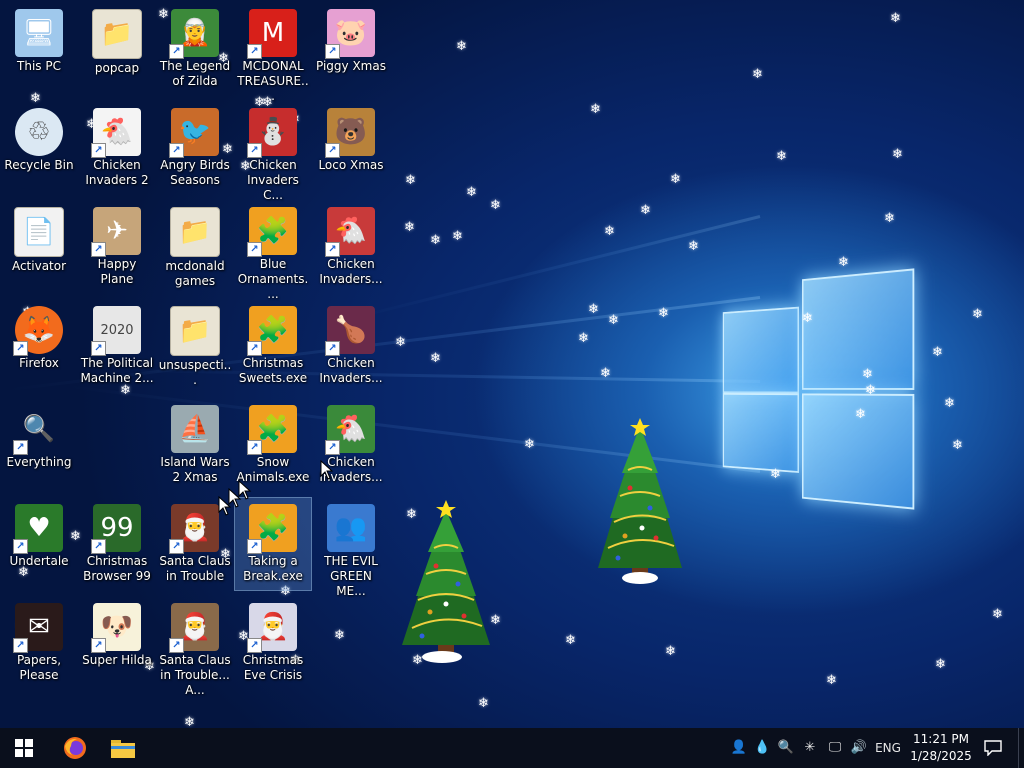  Describe the element at coordinates (117, 643) in the screenshot. I see `desktop-icon: 🐶 ↗ Super Hilda` at that location.